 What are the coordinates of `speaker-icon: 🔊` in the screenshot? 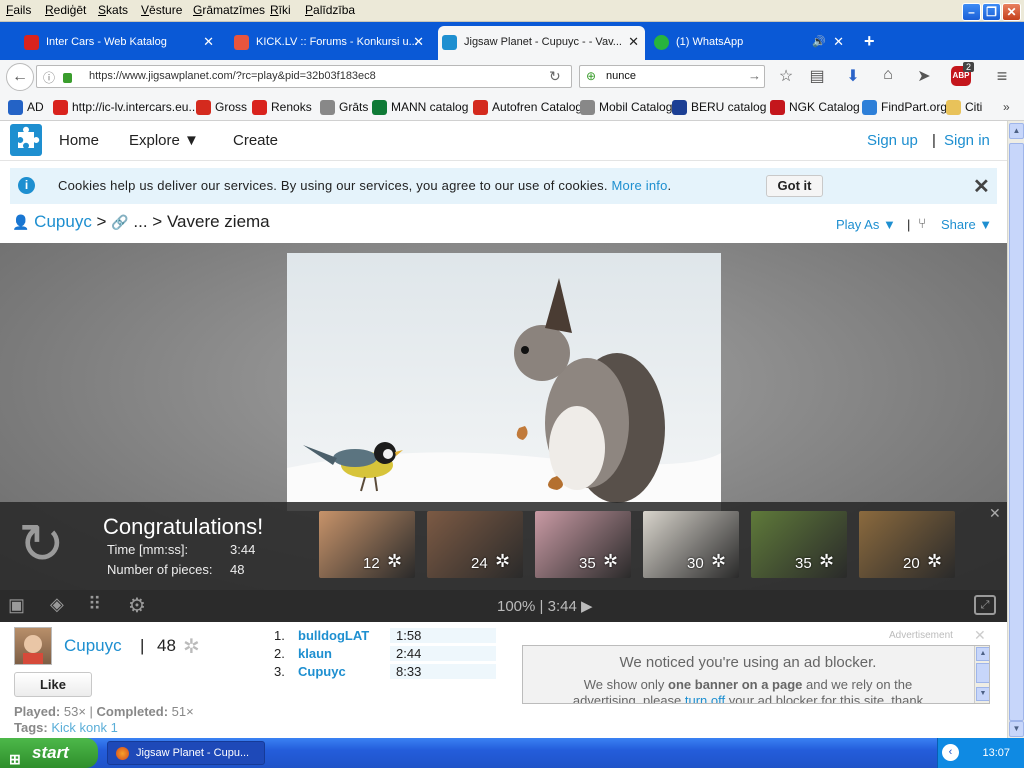 It's located at (819, 42).